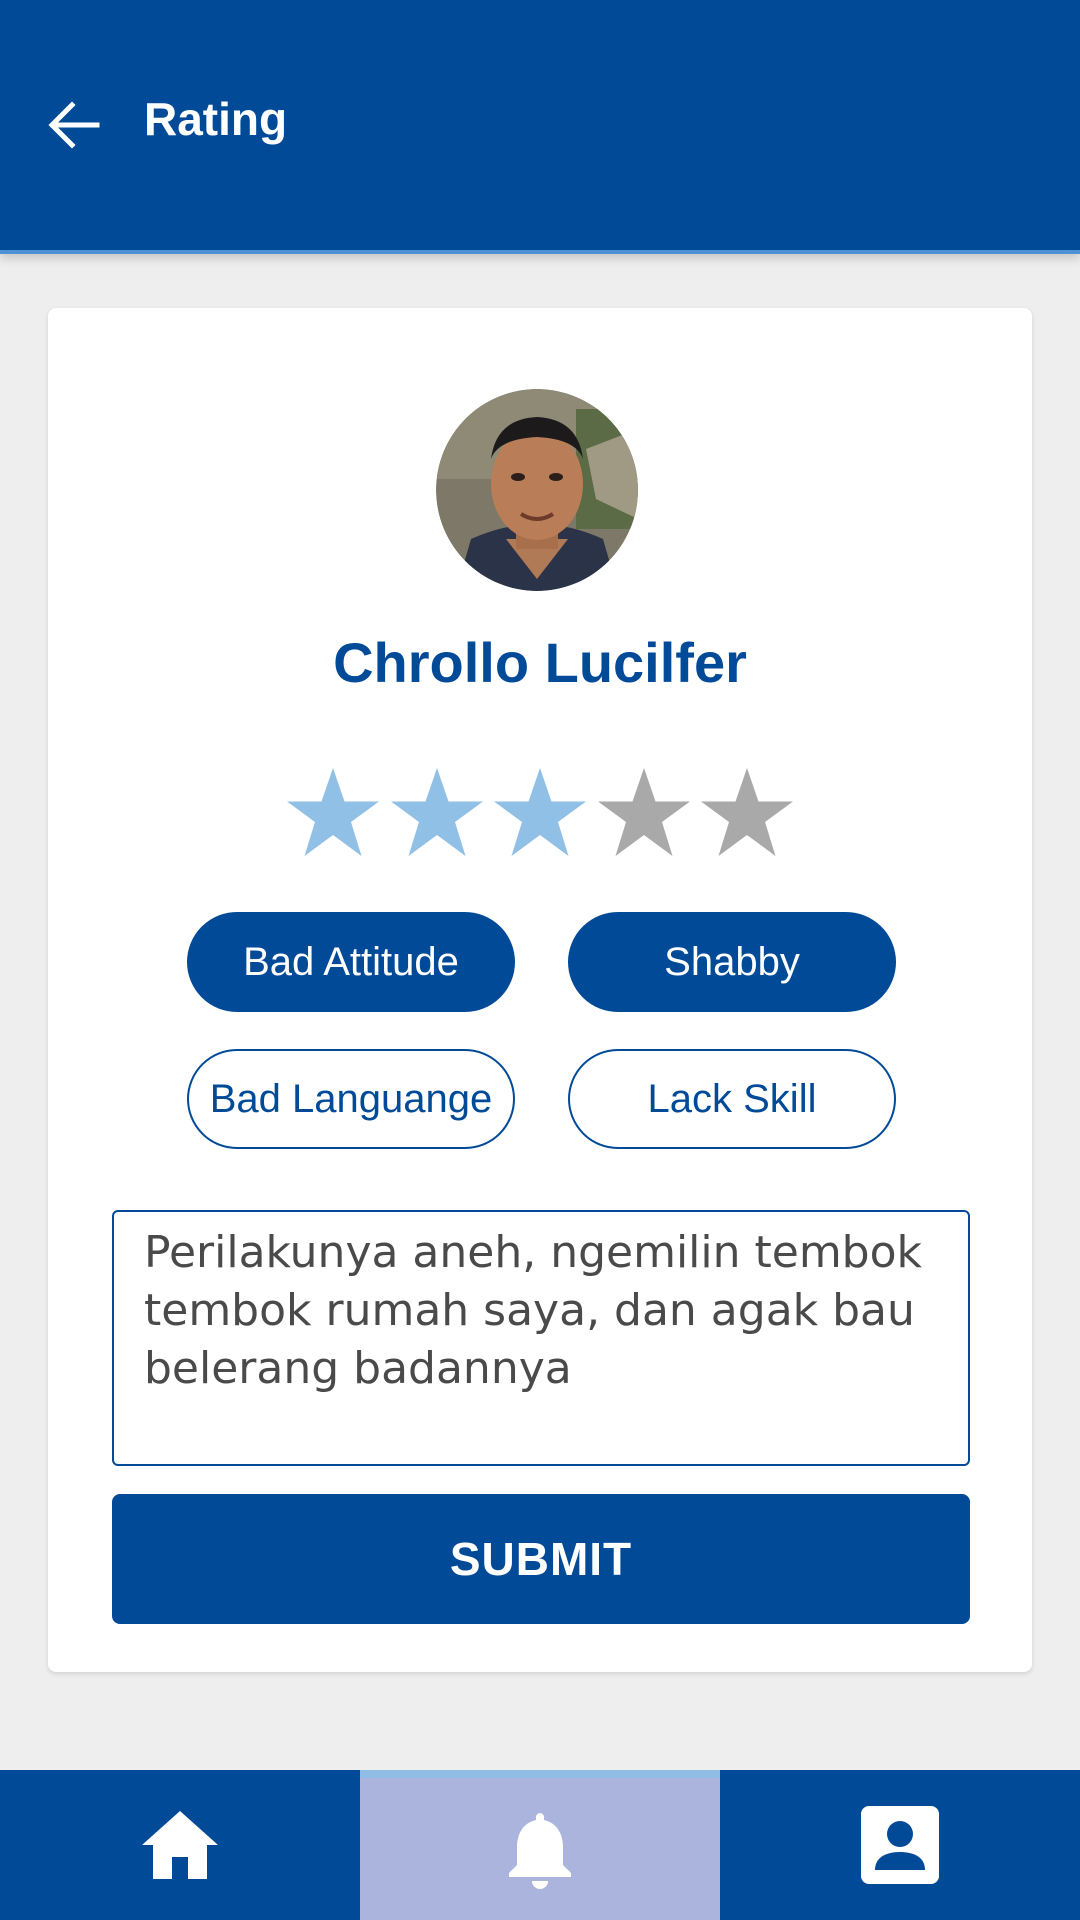 The width and height of the screenshot is (1080, 1920). What do you see at coordinates (540, 662) in the screenshot?
I see `user-name: Chrollo Lucilfer` at bounding box center [540, 662].